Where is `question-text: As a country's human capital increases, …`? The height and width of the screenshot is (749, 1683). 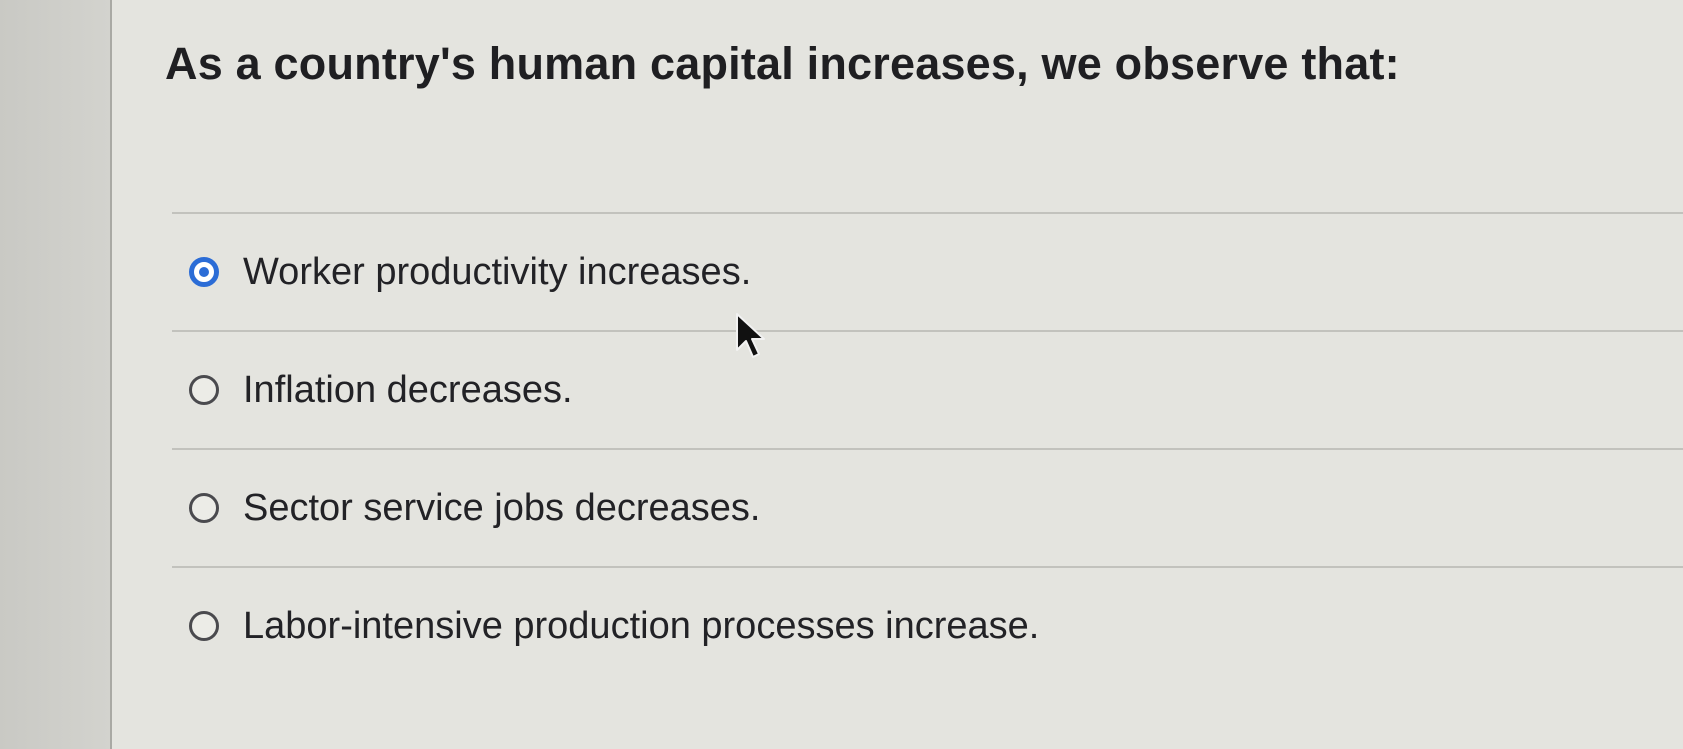 question-text: As a country's human capital increases, … is located at coordinates (782, 63).